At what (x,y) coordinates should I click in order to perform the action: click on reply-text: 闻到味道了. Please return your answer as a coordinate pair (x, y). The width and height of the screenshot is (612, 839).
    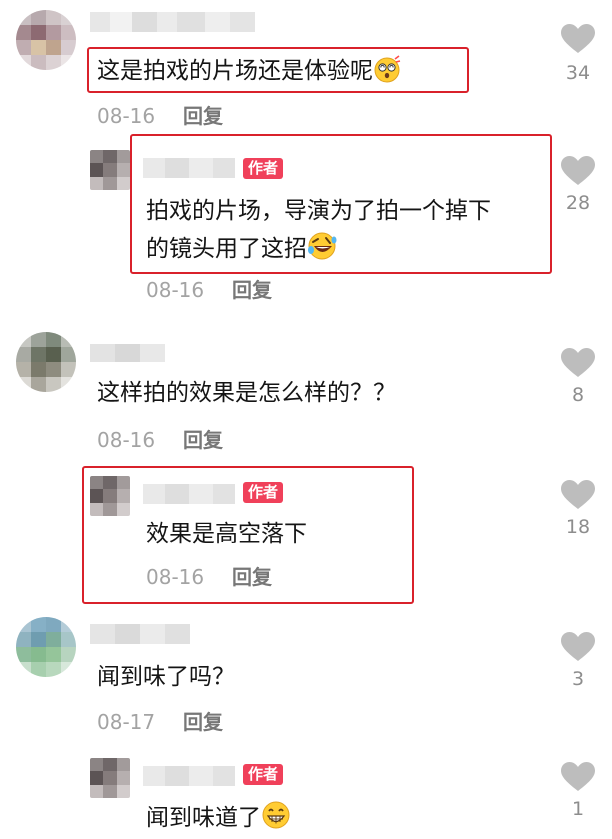
    Looking at the image, I should click on (218, 816).